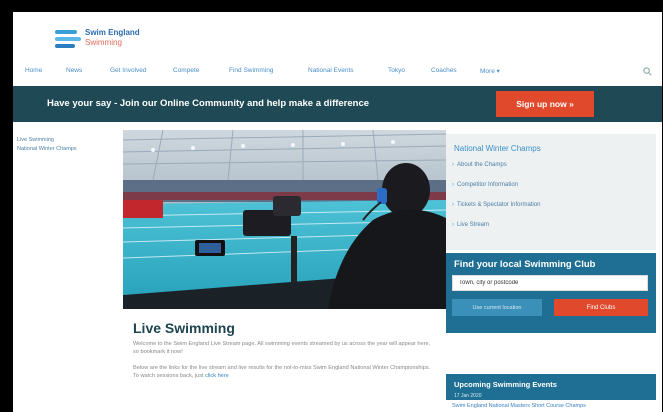  What do you see at coordinates (396, 70) in the screenshot?
I see `nav-item-tokyo: Tokyo` at bounding box center [396, 70].